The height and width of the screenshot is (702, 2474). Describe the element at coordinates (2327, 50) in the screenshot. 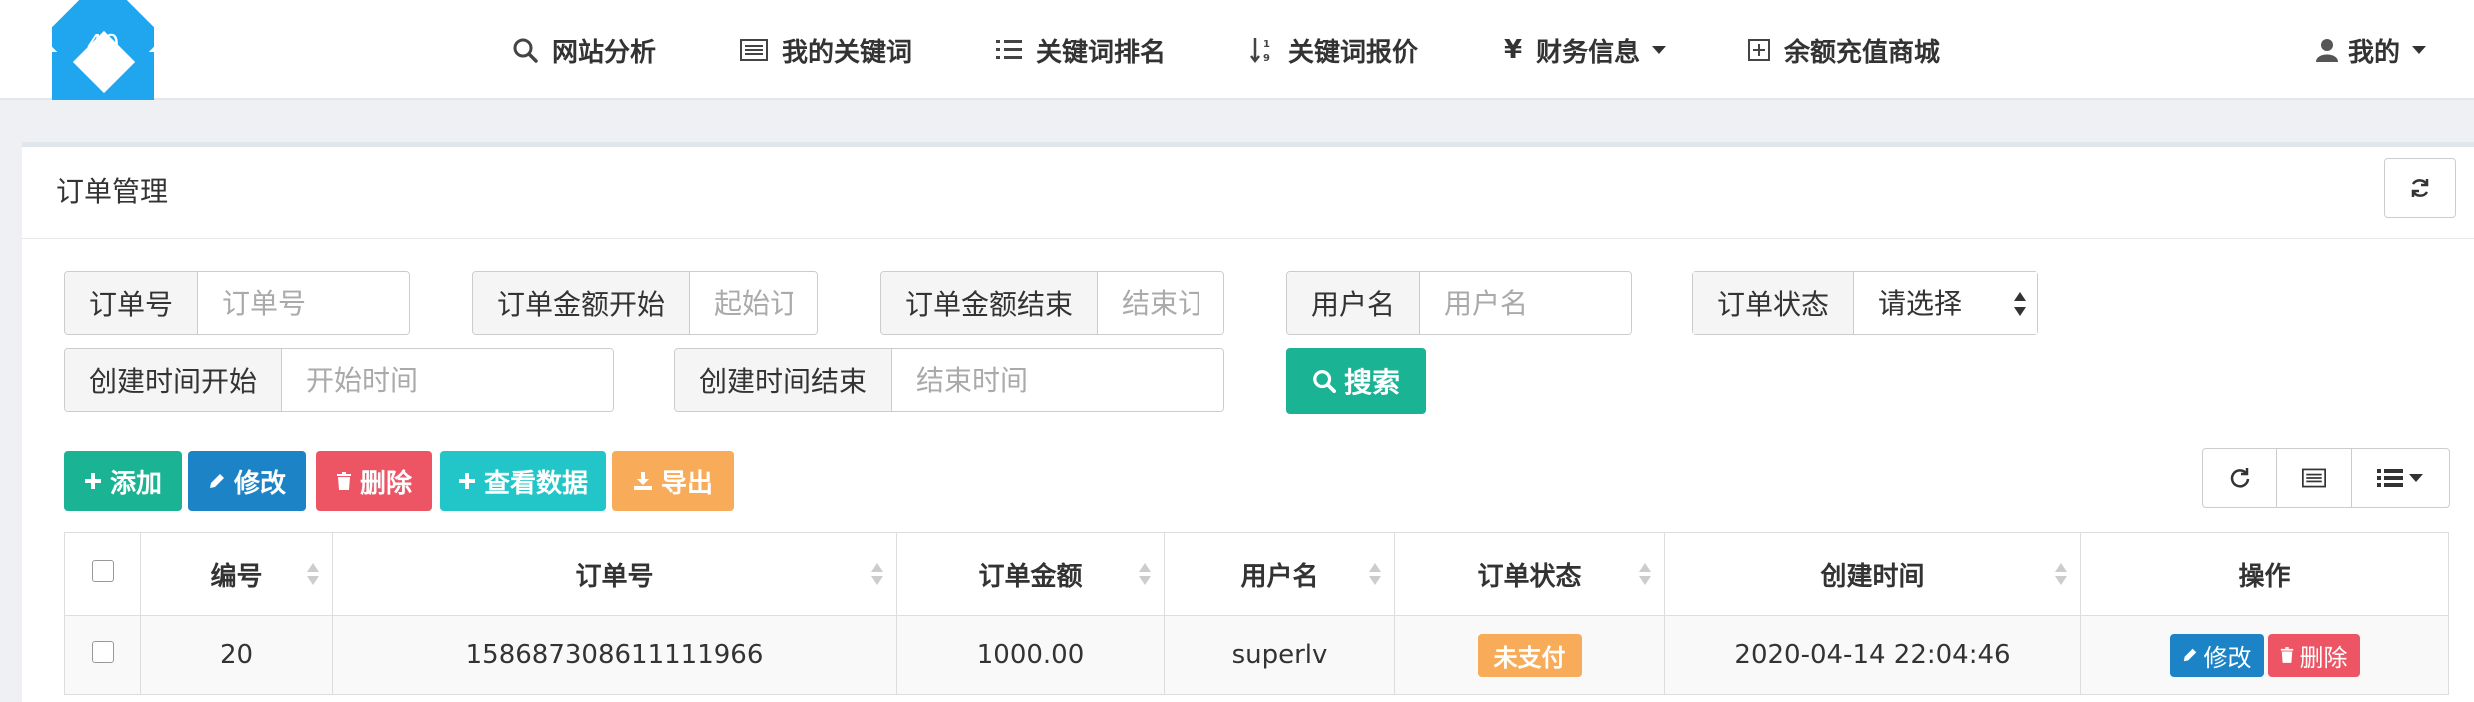

I see `user-icon` at that location.